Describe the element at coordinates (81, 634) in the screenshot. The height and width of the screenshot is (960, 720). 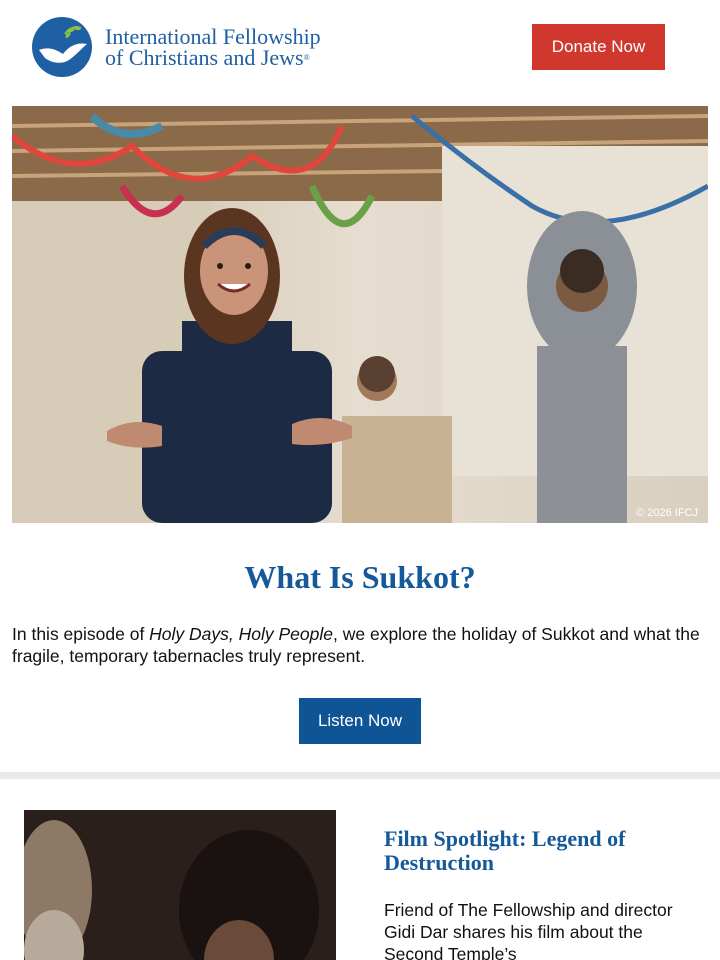
I see `description-intro: In this episode of` at that location.